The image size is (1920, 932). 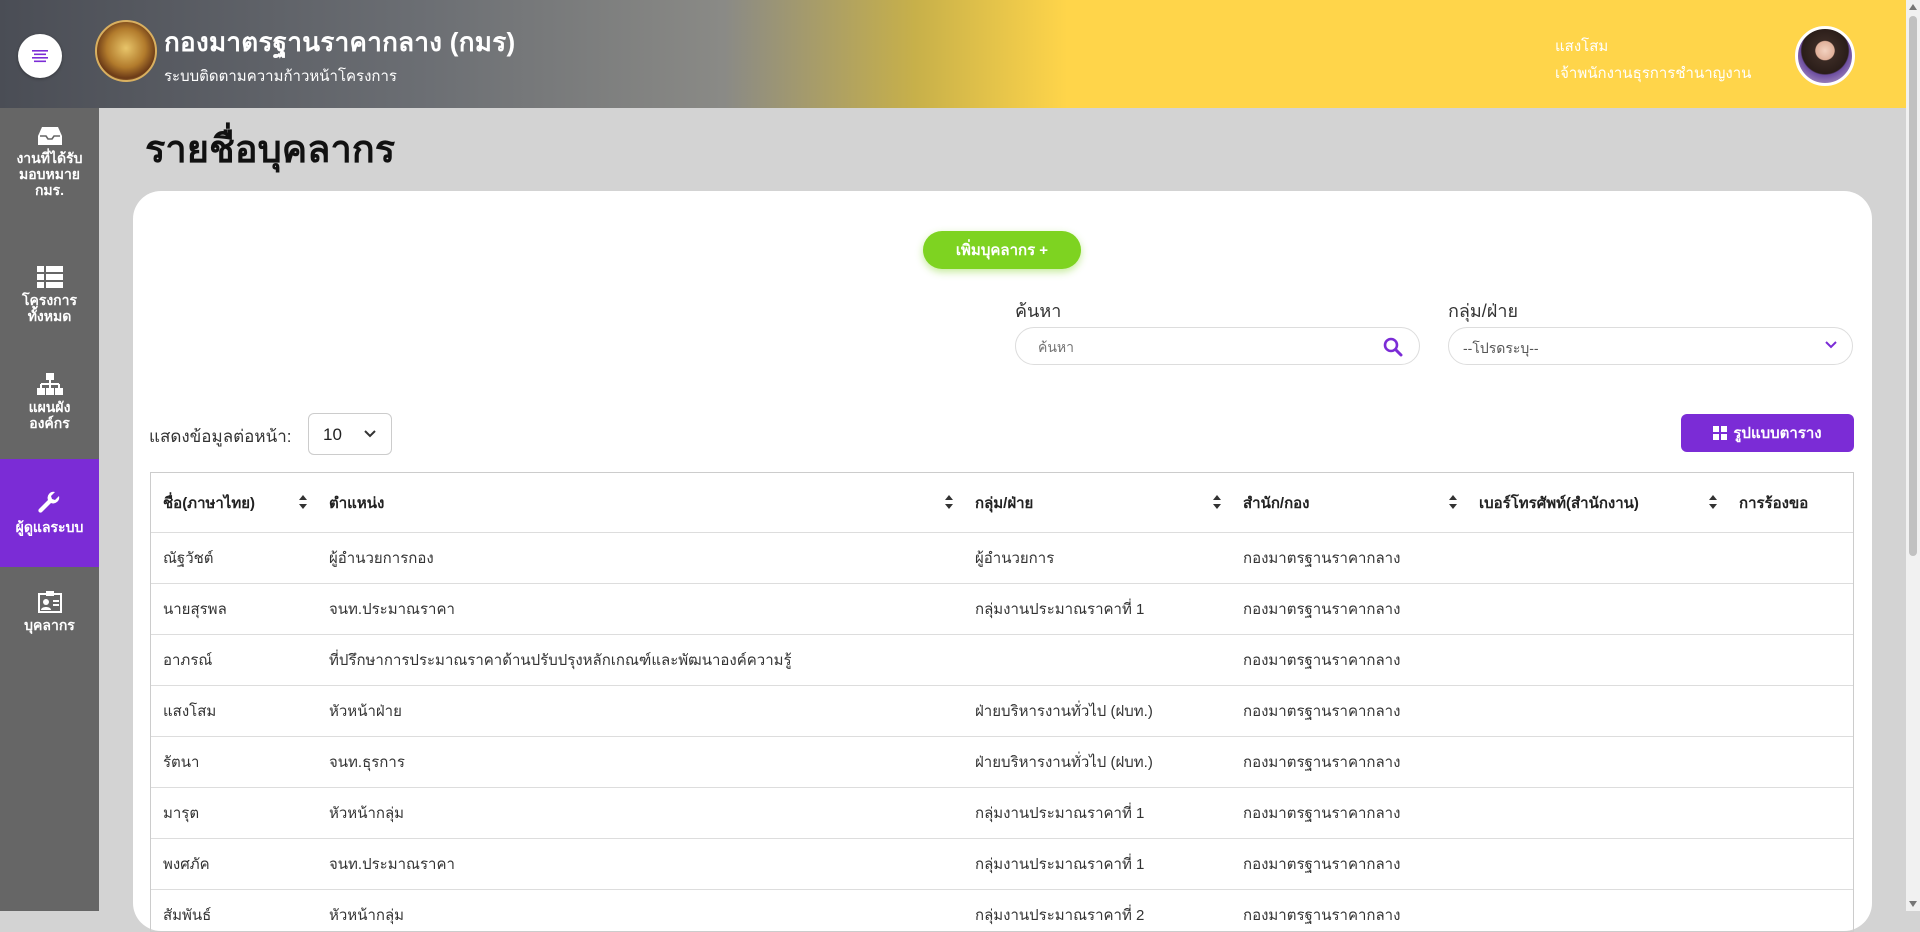 I want to click on menu-icon, so click(x=40, y=56).